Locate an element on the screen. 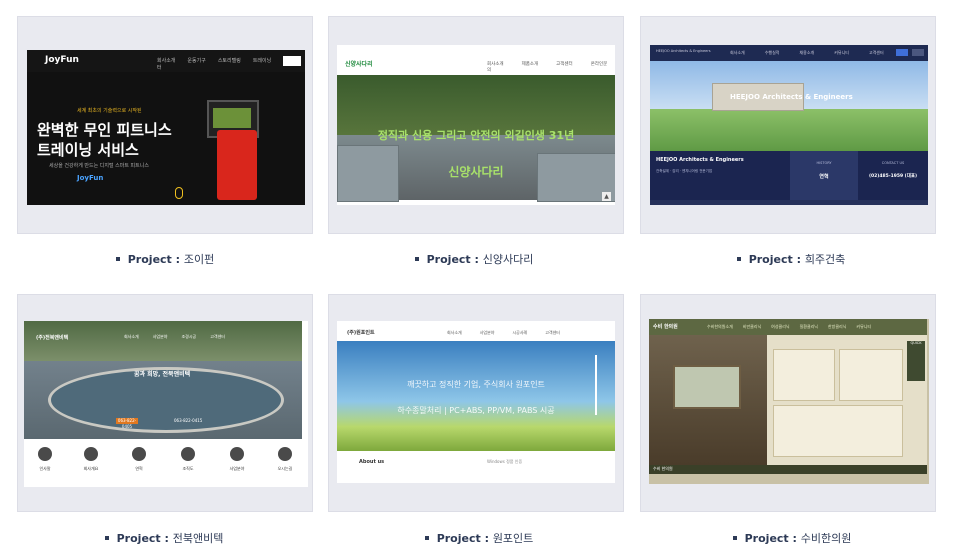 This screenshot has width=954, height=558. preview-hill-image is located at coordinates (476, 105).